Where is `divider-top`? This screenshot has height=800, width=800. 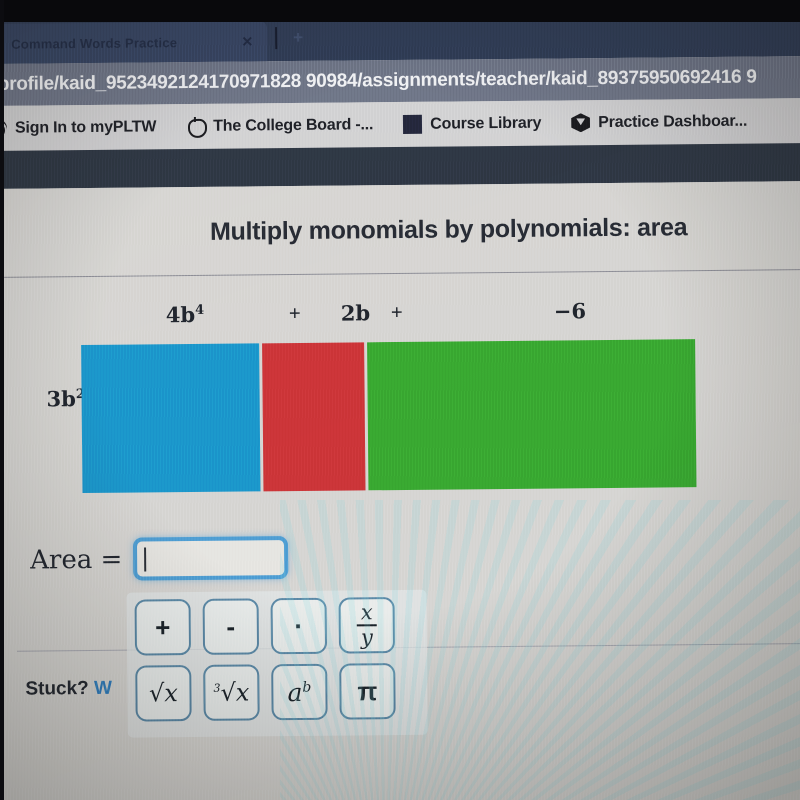
divider-top is located at coordinates (400, 273).